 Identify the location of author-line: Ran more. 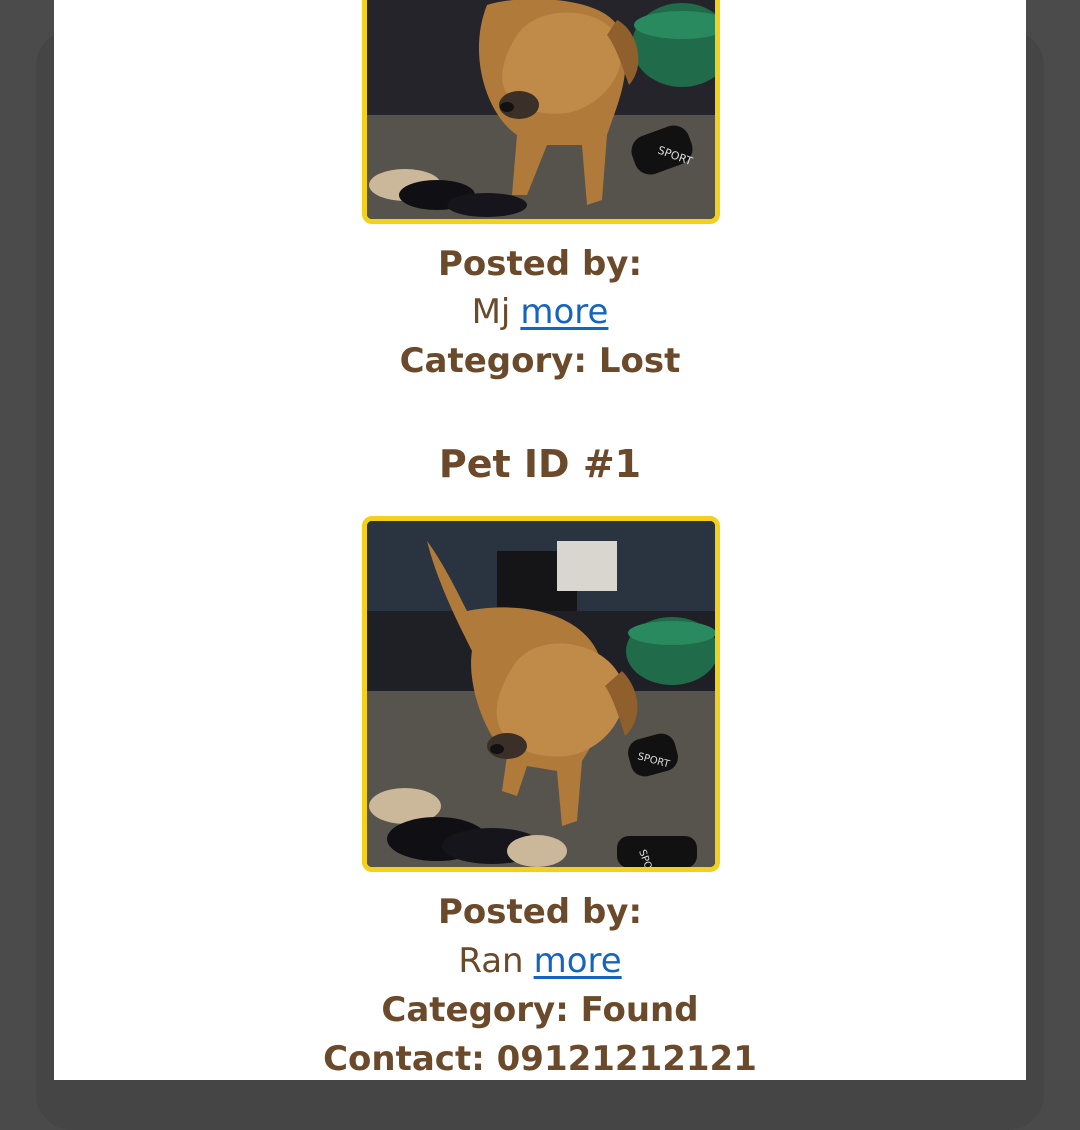
(540, 961).